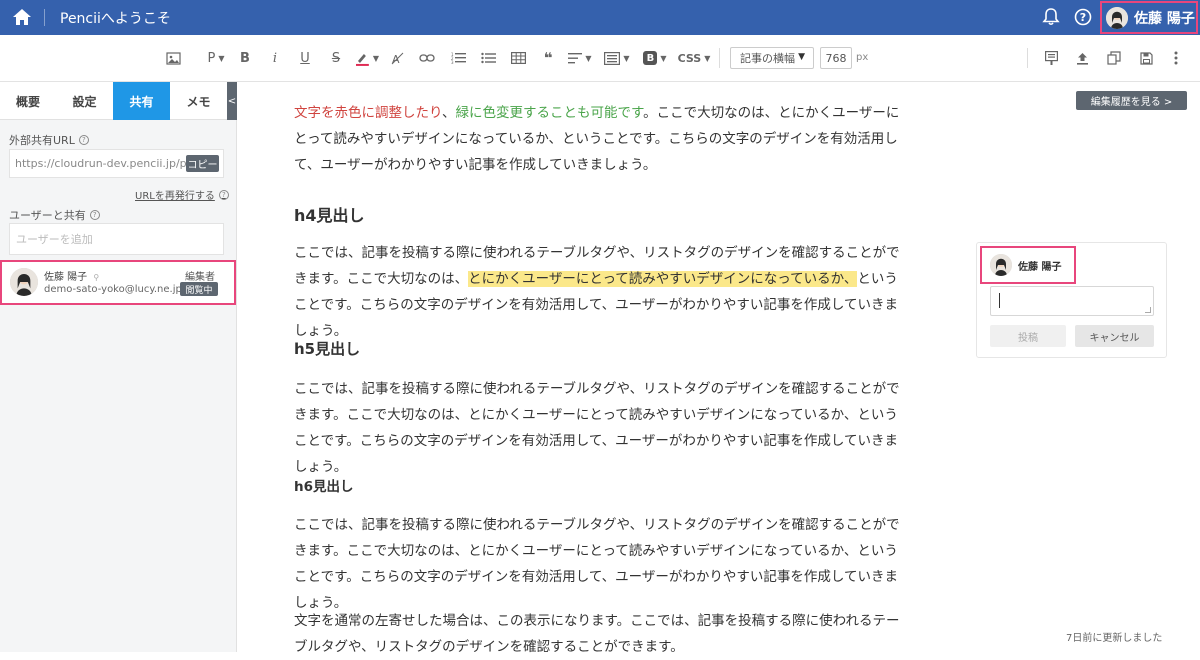 This screenshot has width=1200, height=660. What do you see at coordinates (1028, 336) in the screenshot?
I see `post-comment-button: 投稿` at bounding box center [1028, 336].